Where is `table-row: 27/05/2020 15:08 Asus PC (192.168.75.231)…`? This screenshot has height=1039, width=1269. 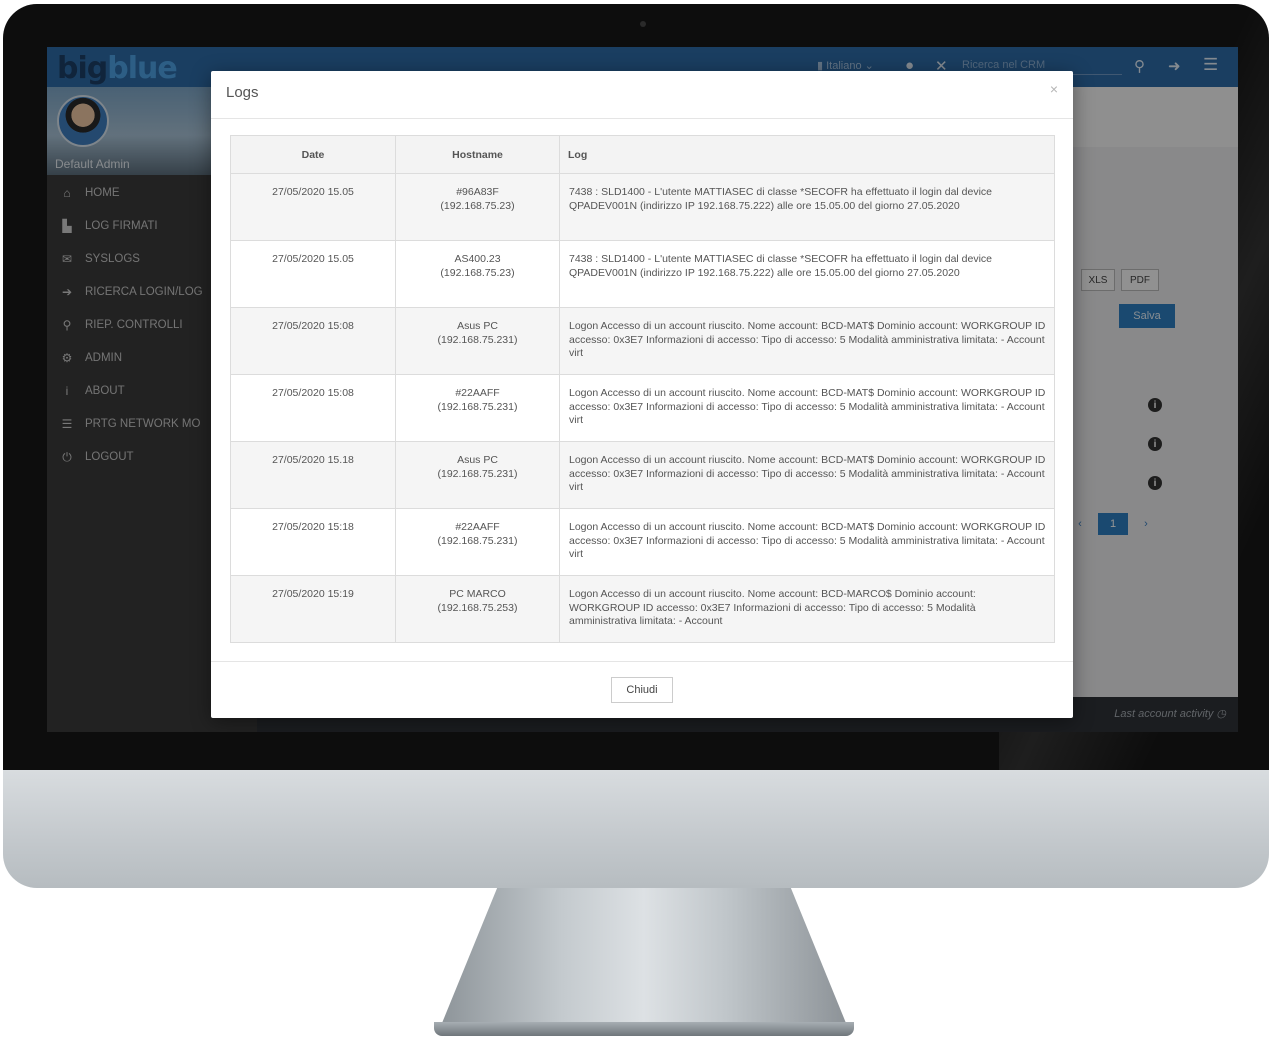
table-row: 27/05/2020 15:08 Asus PC (192.168.75.231)… is located at coordinates (642, 341).